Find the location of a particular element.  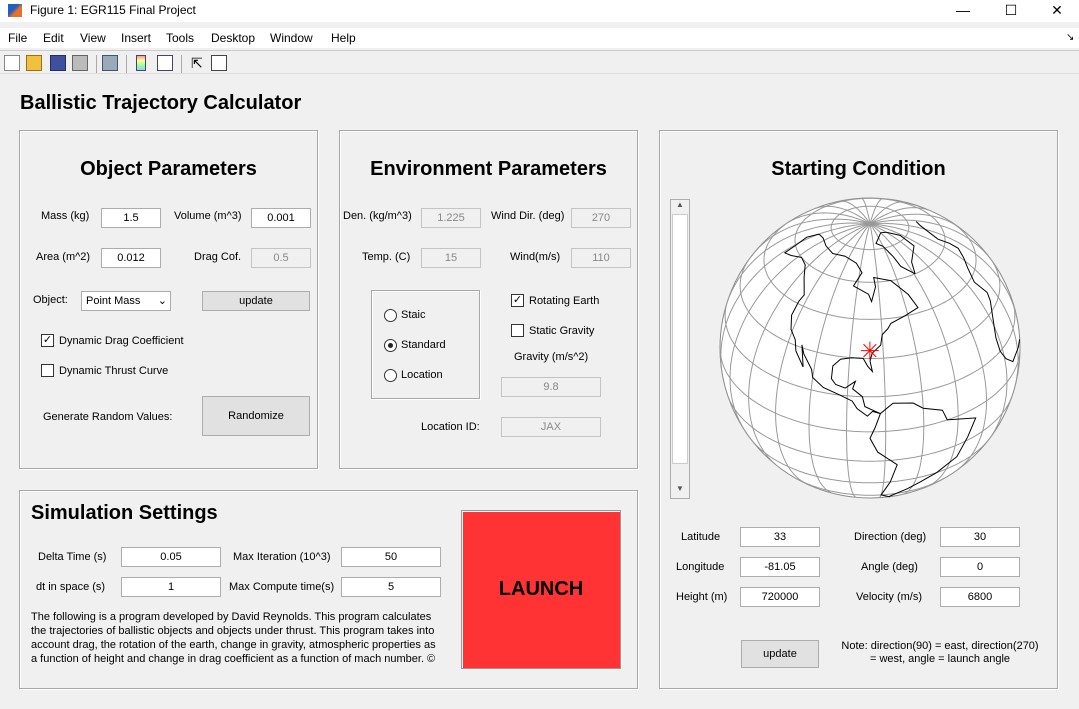

update-object-button: update is located at coordinates (256, 301).